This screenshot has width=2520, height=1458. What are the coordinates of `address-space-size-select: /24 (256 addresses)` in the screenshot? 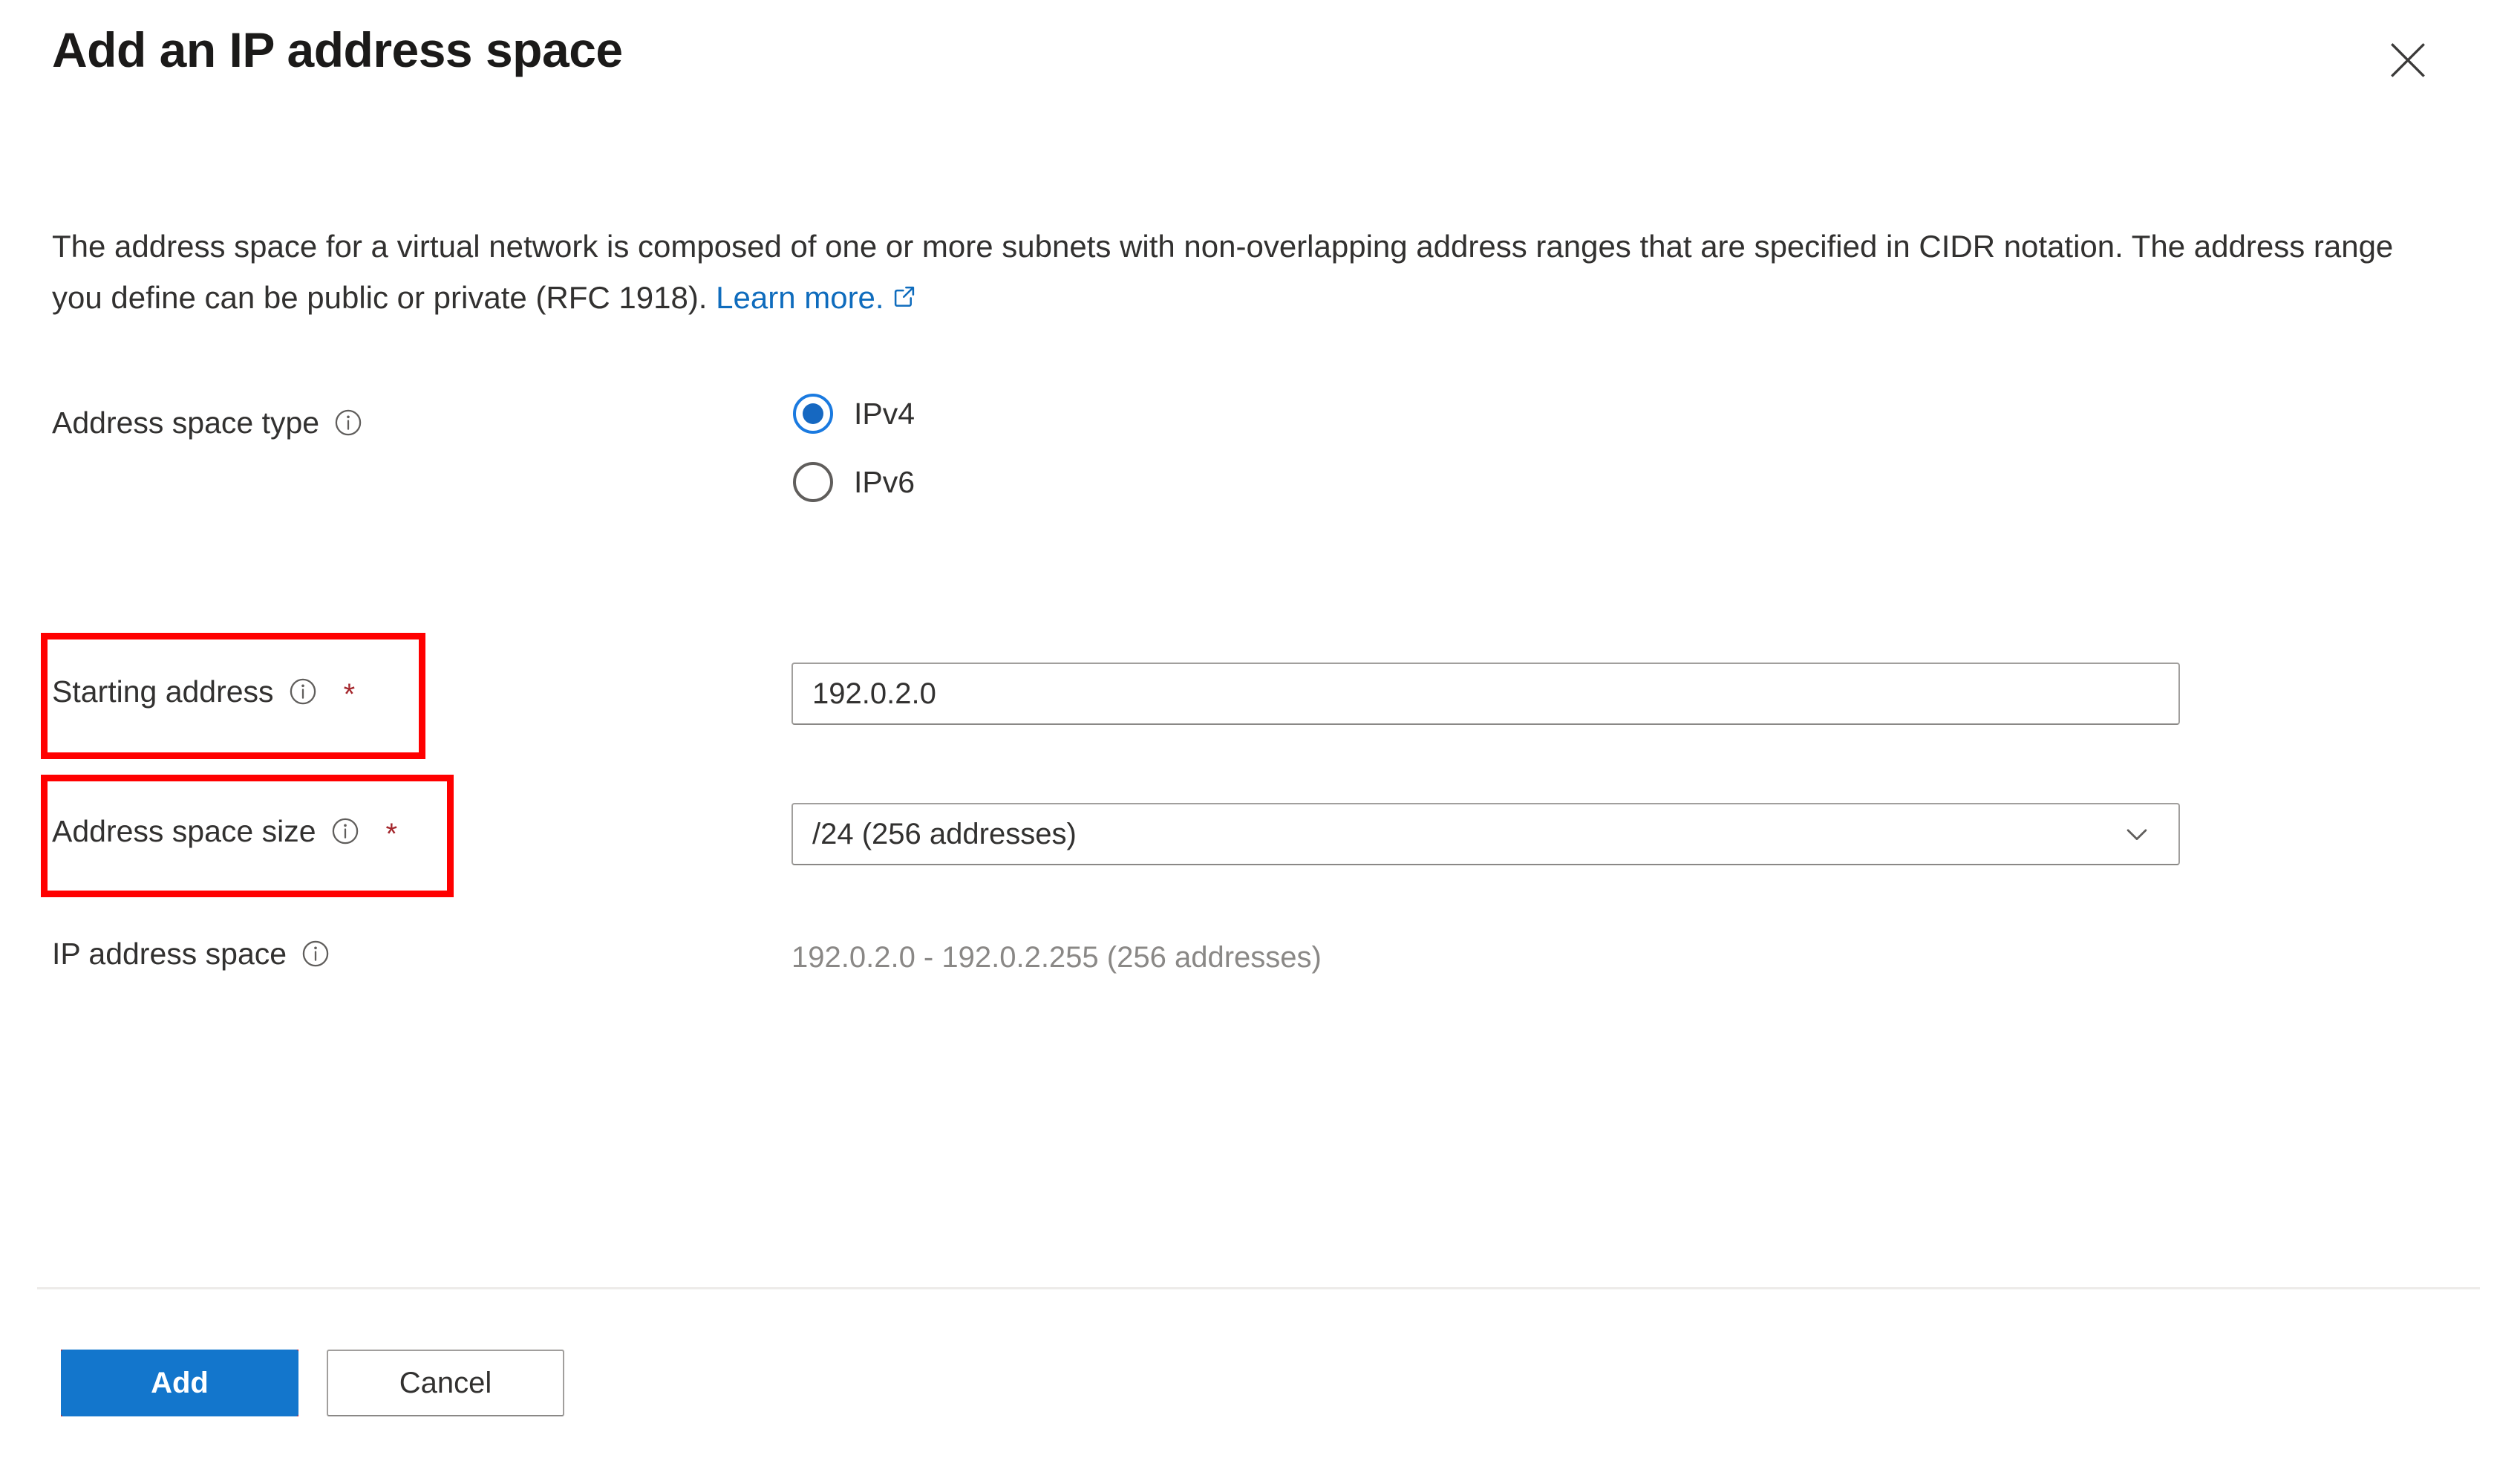 It's located at (1485, 834).